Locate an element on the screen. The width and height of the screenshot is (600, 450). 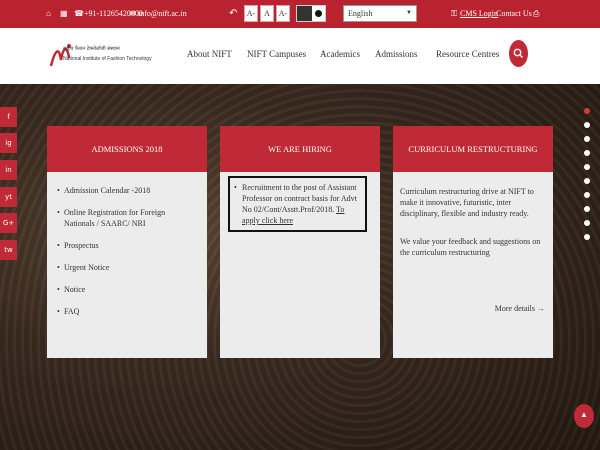
chevron-down-icon: ▼ is located at coordinates (409, 13).